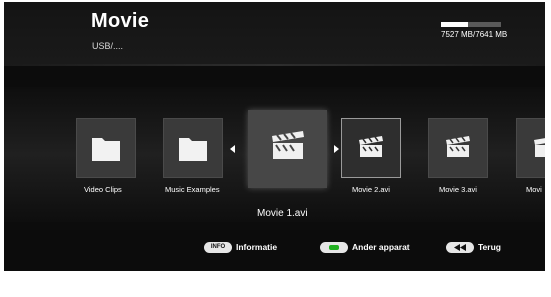  Describe the element at coordinates (471, 24) in the screenshot. I see `storage-bar` at that location.